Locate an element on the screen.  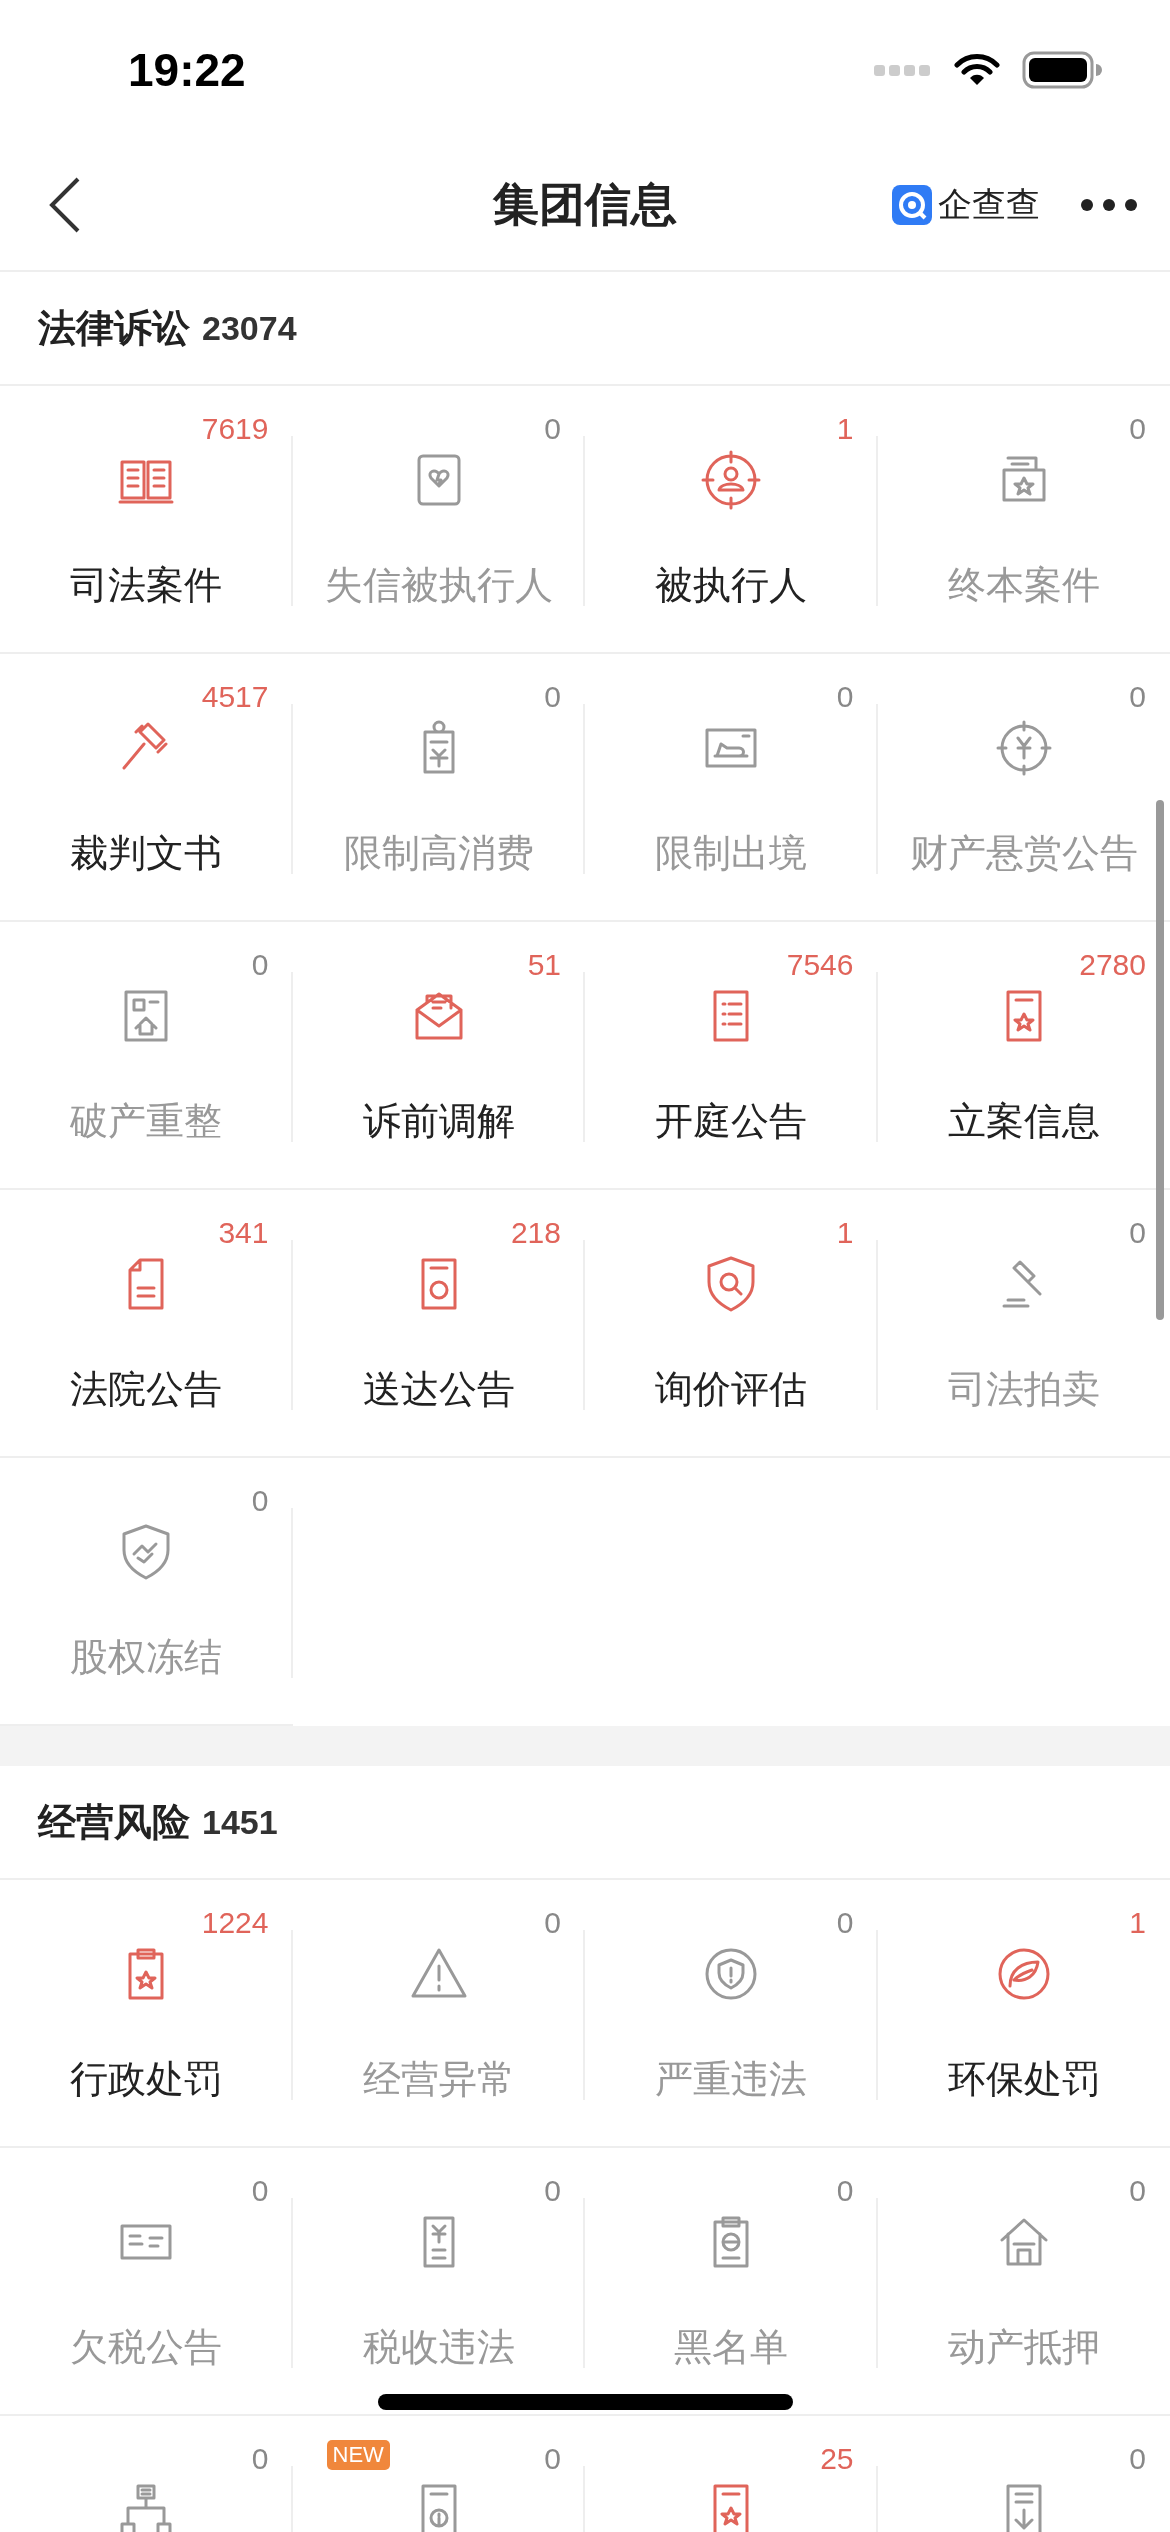
category-label: 破产重整 is located at coordinates (146, 1121).